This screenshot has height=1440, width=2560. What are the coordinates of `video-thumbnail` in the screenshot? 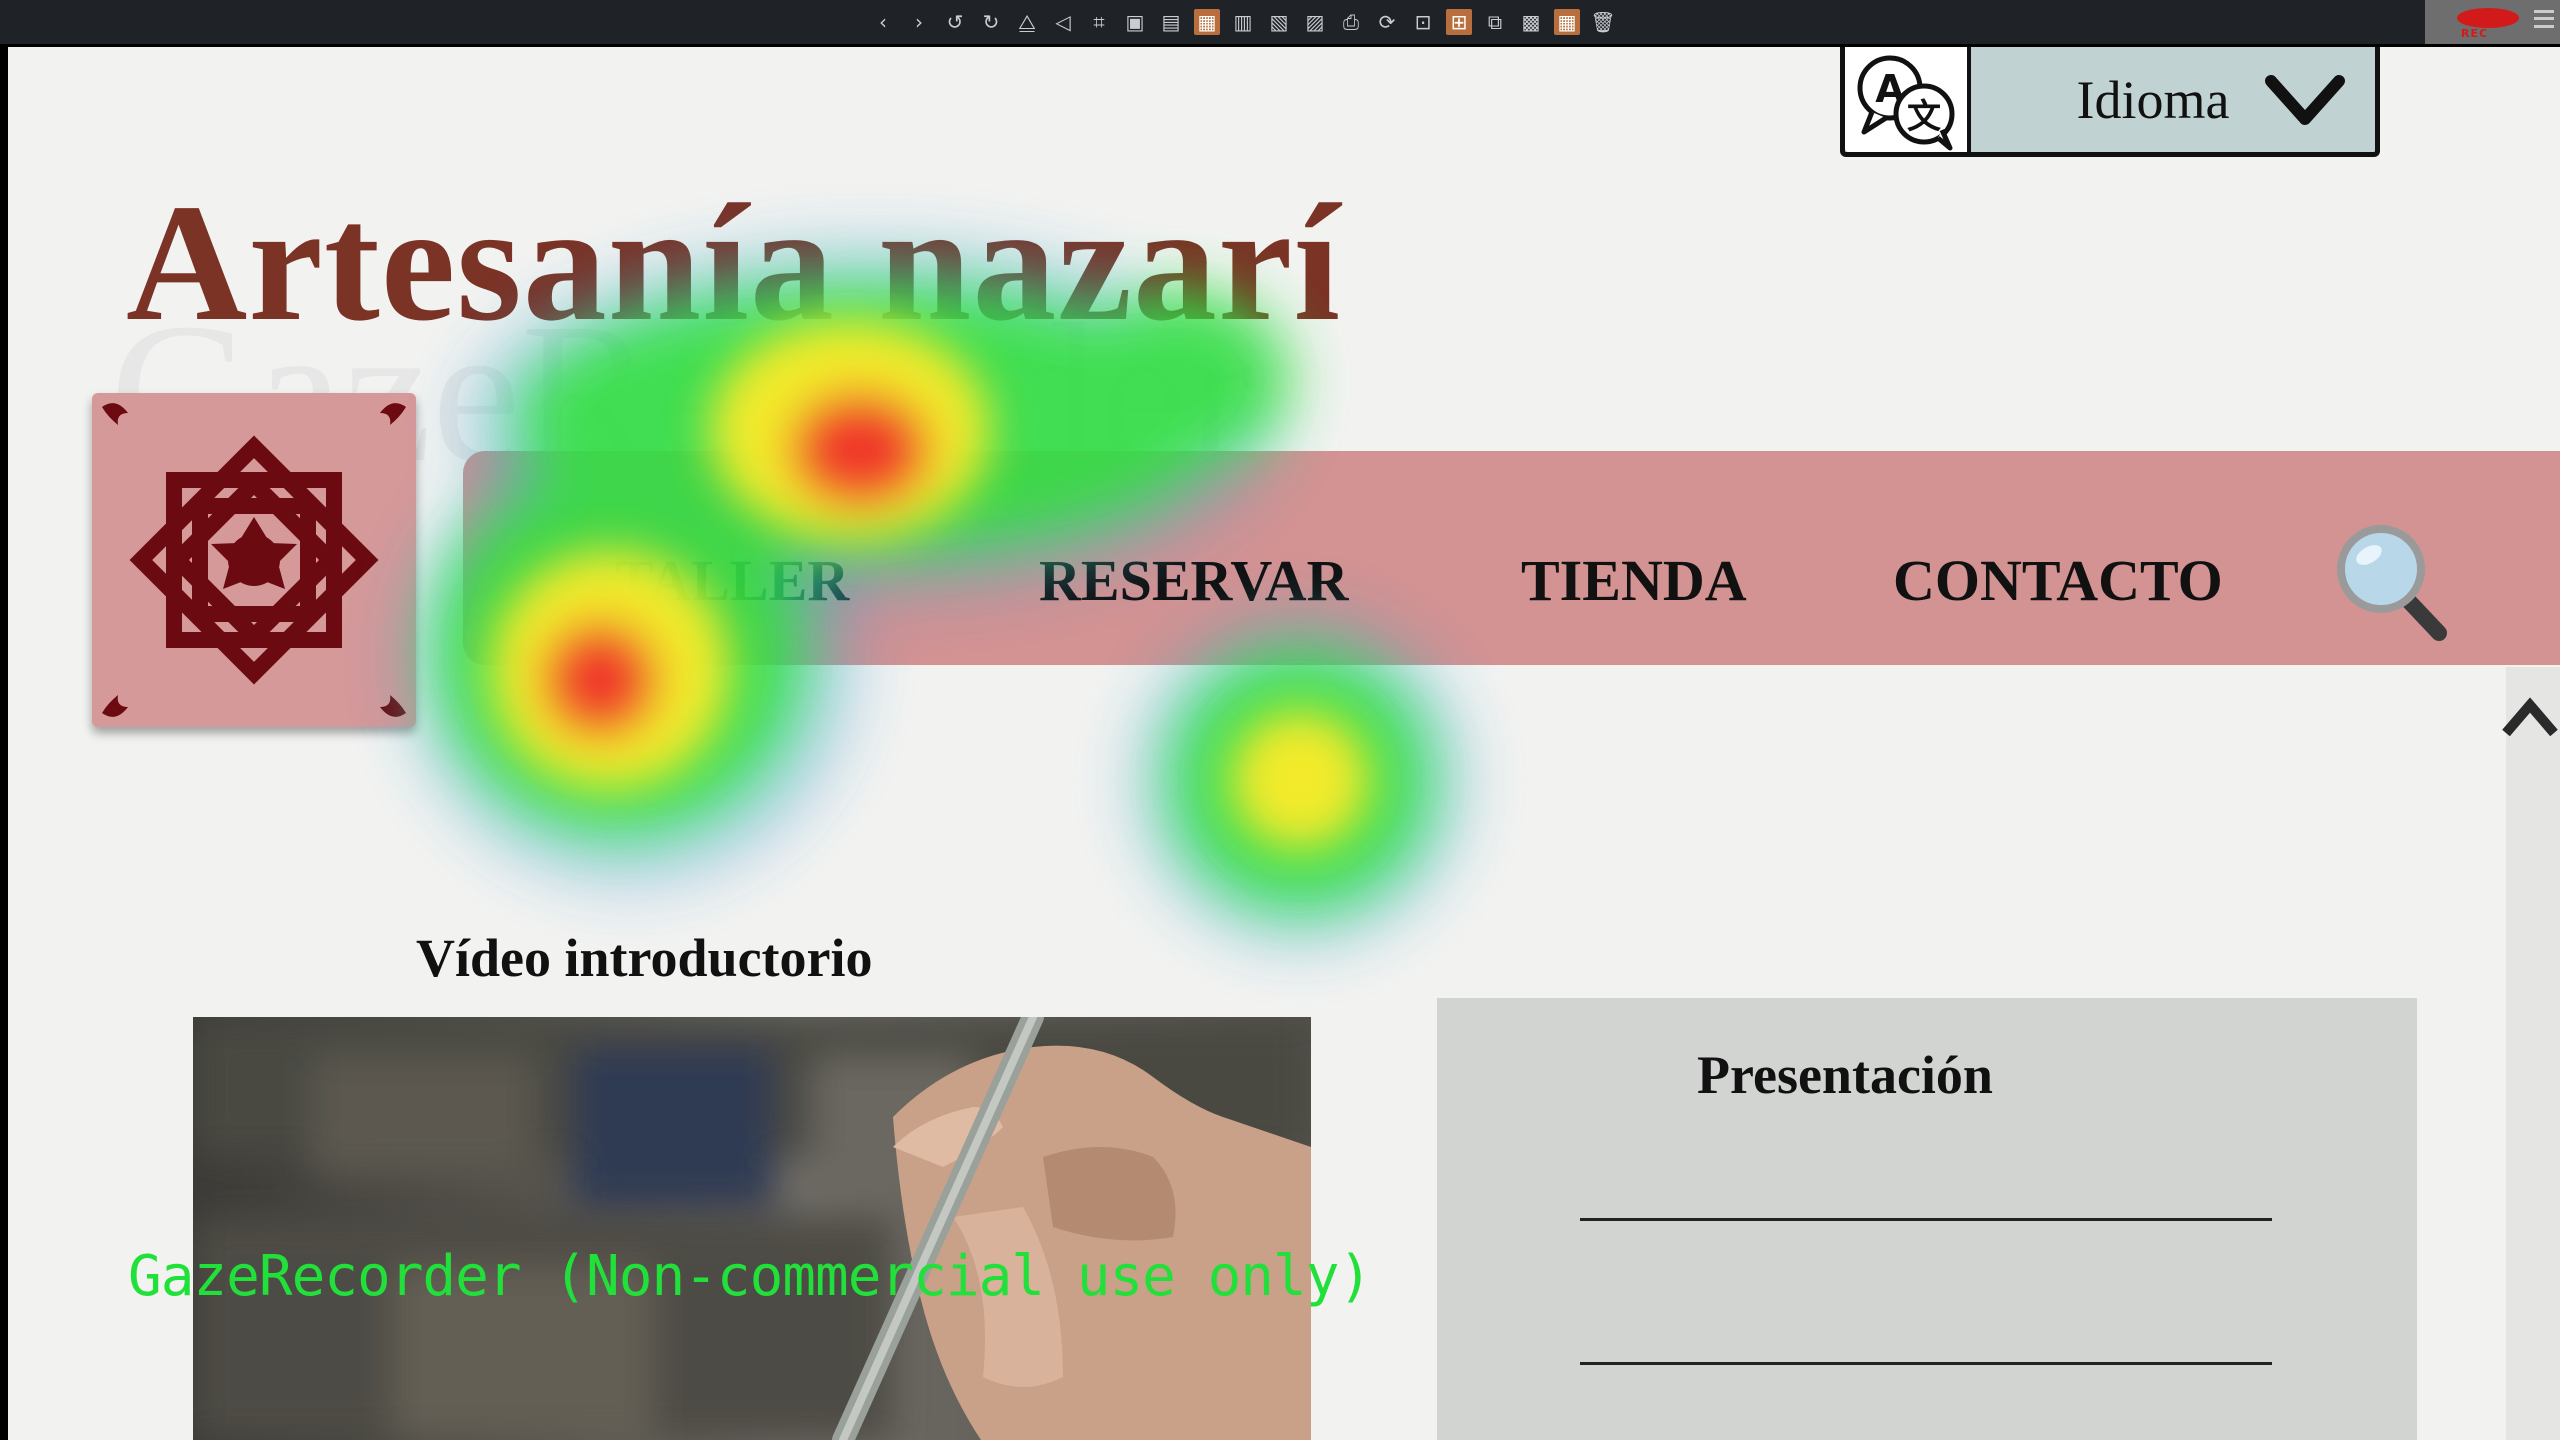 It's located at (752, 1228).